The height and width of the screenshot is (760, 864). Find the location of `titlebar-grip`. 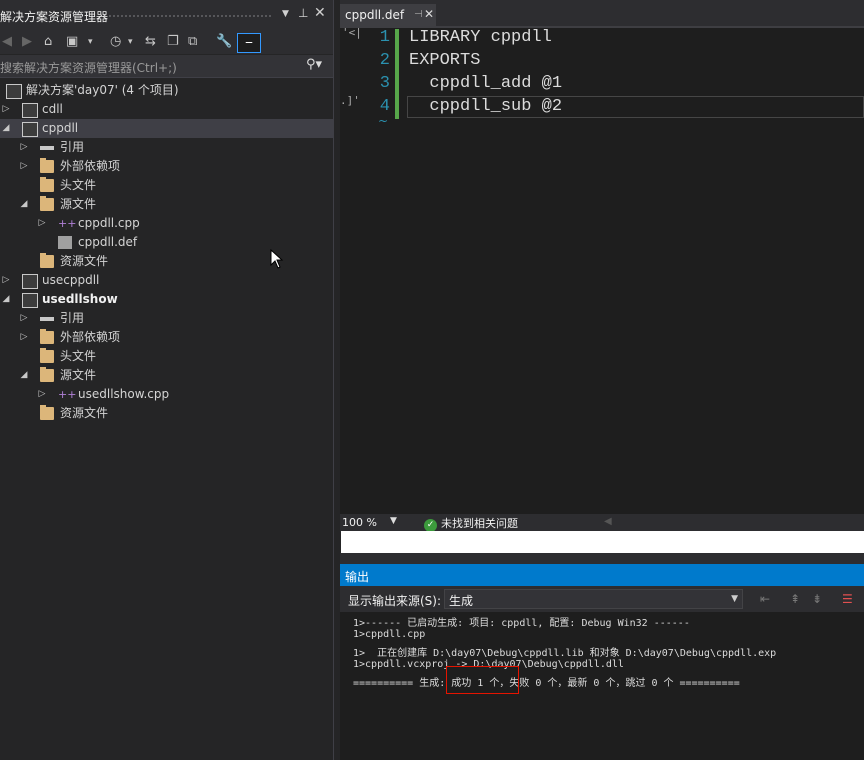

titlebar-grip is located at coordinates (190, 16).